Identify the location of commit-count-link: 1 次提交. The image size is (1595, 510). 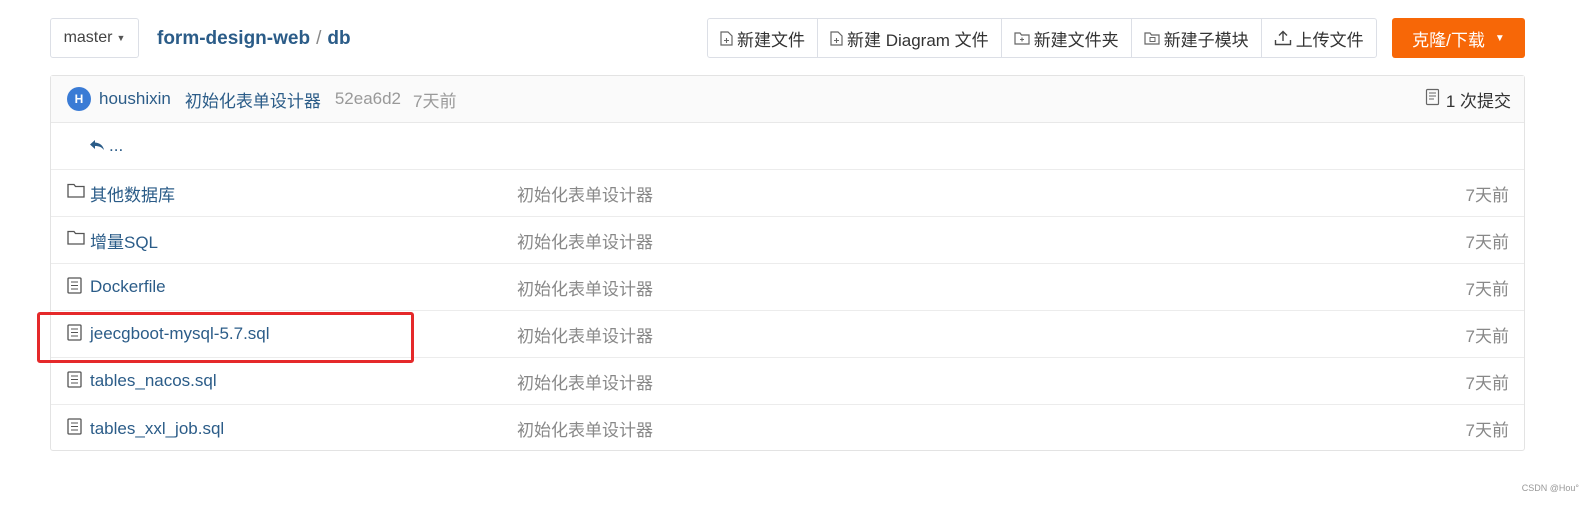
(1468, 99).